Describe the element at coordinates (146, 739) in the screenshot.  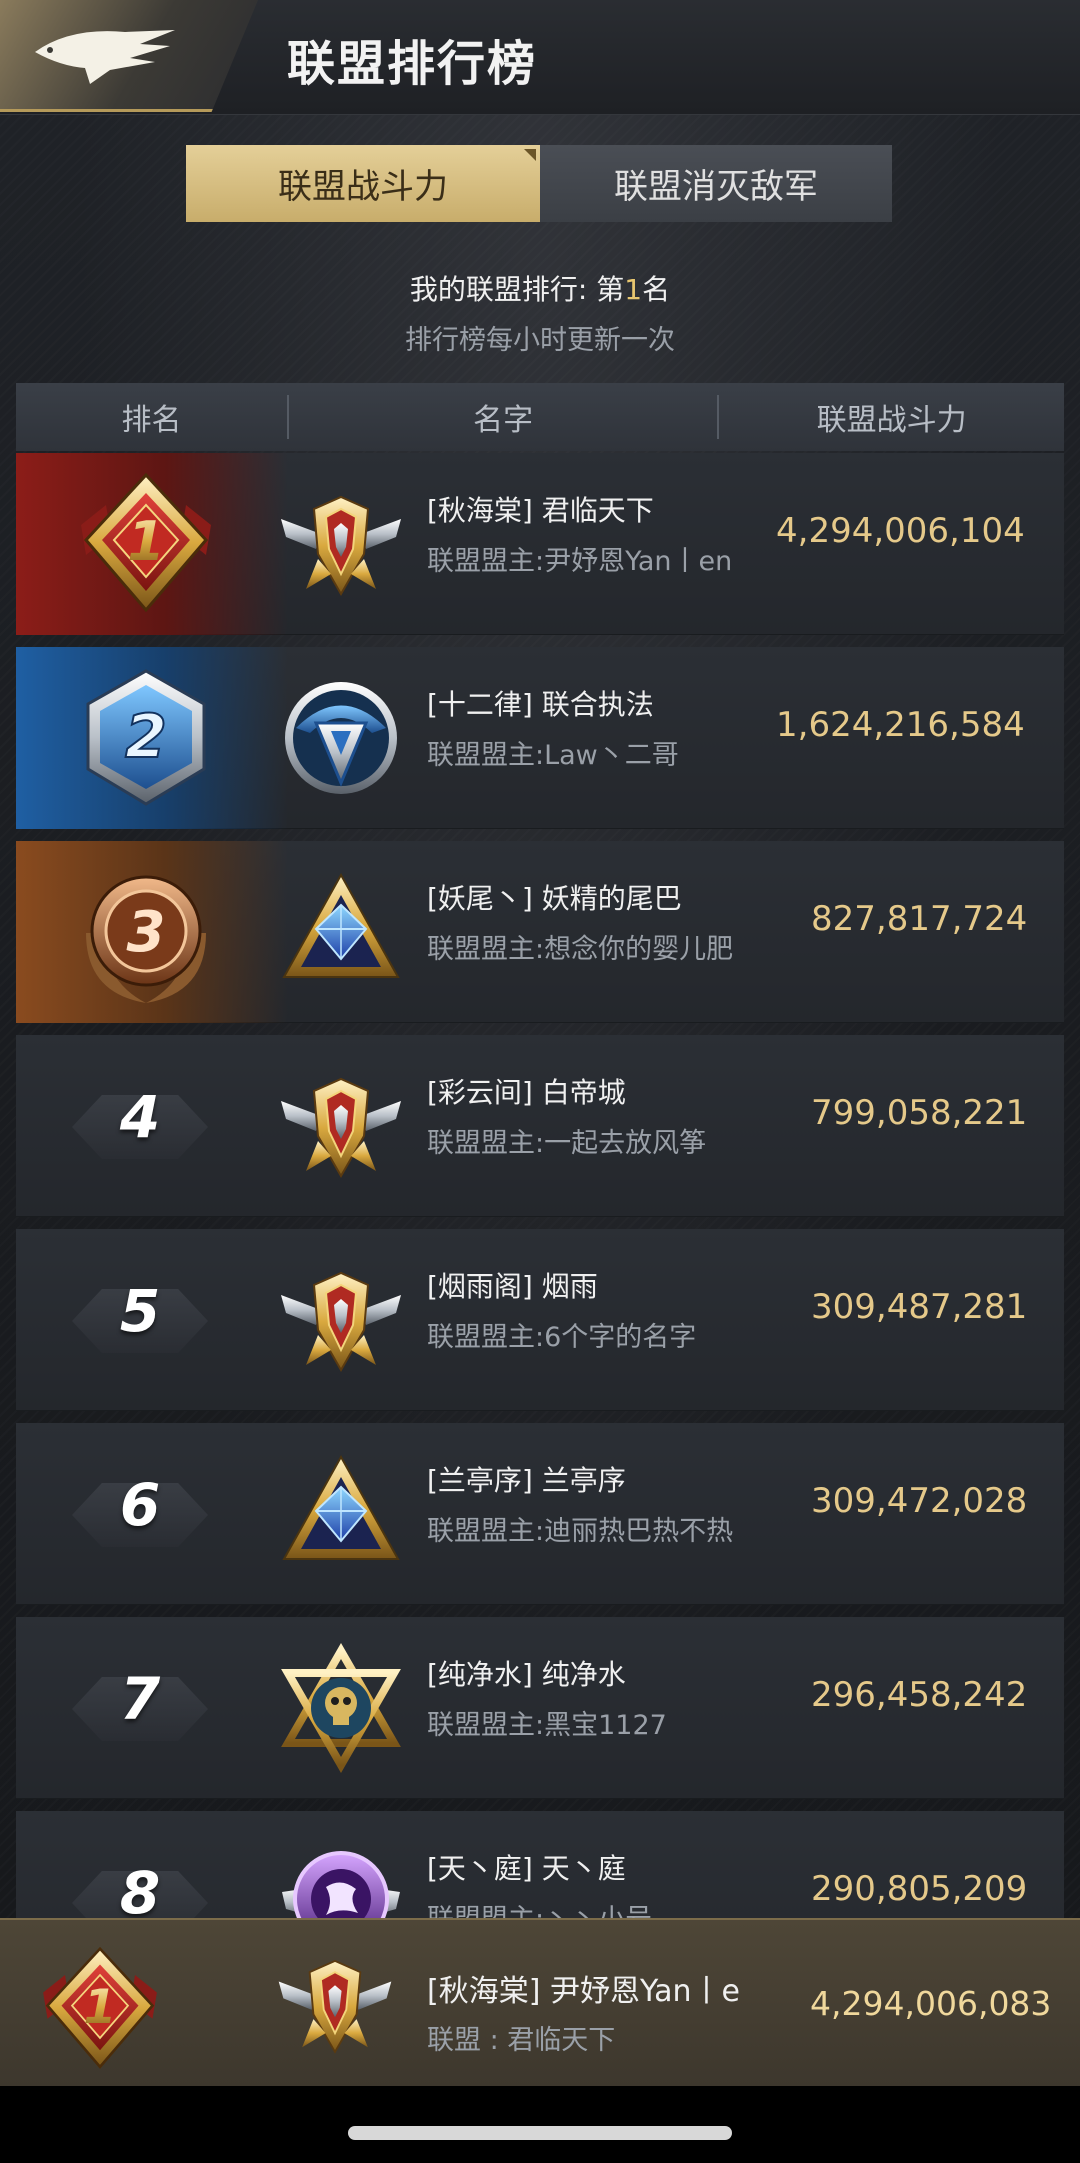
I see `rank-2-badge-icon` at that location.